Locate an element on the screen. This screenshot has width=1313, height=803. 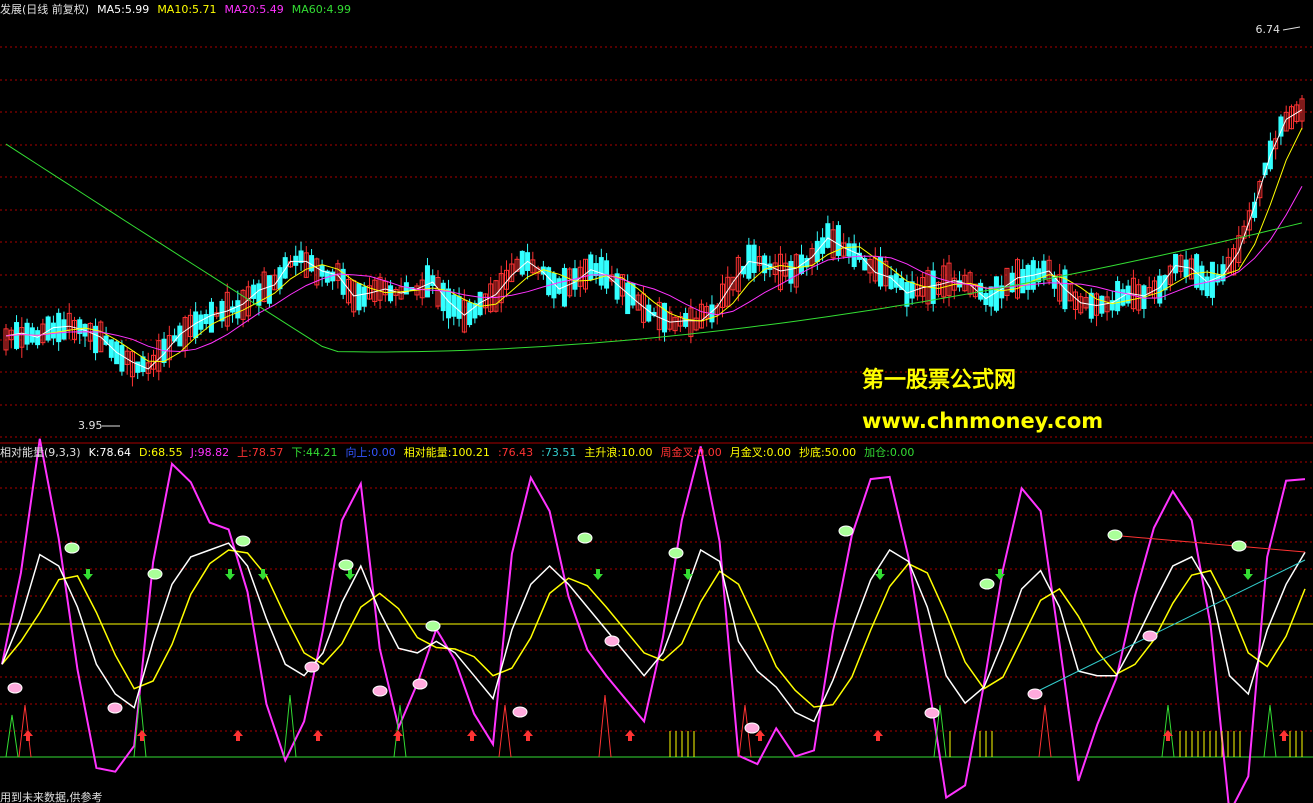
legend-item: :73.51 is located at coordinates (558, 452).